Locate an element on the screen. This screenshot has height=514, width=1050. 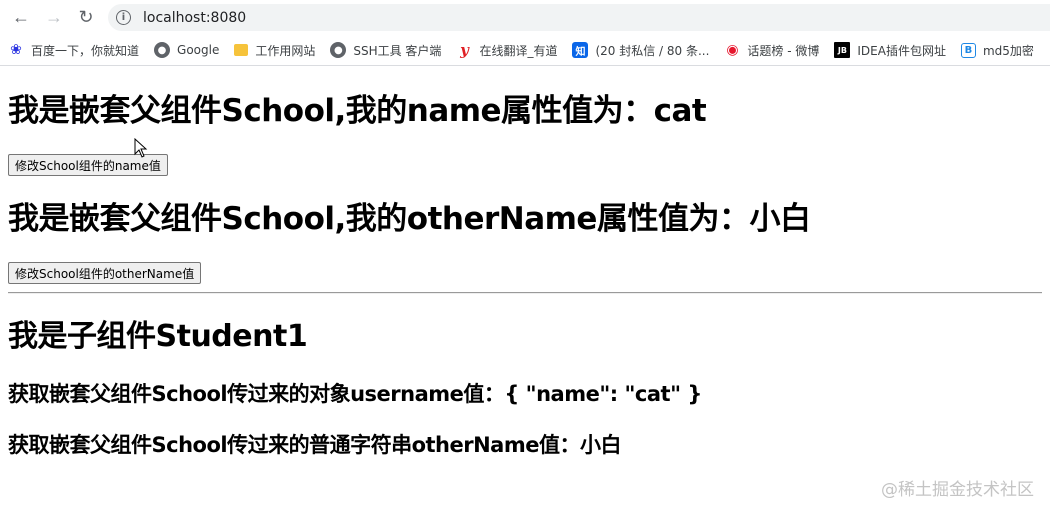
baidu-paw-icon: ❀ is located at coordinates (16, 50).